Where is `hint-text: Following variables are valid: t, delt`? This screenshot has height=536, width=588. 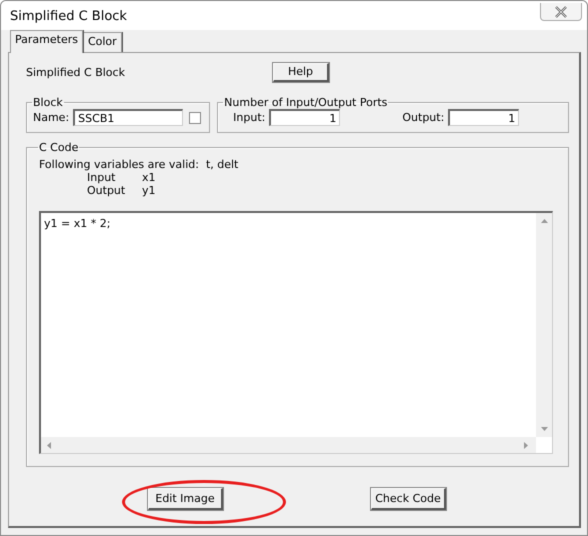 hint-text: Following variables are valid: t, delt is located at coordinates (139, 164).